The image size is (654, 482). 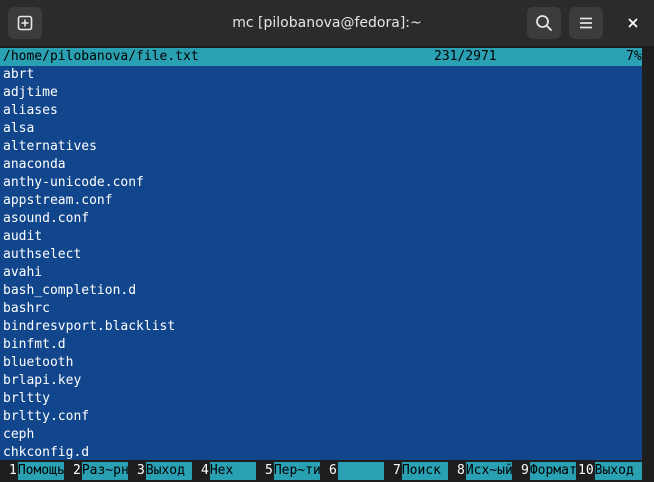 I want to click on fkey-hex: 4 Hex, so click(x=224, y=471).